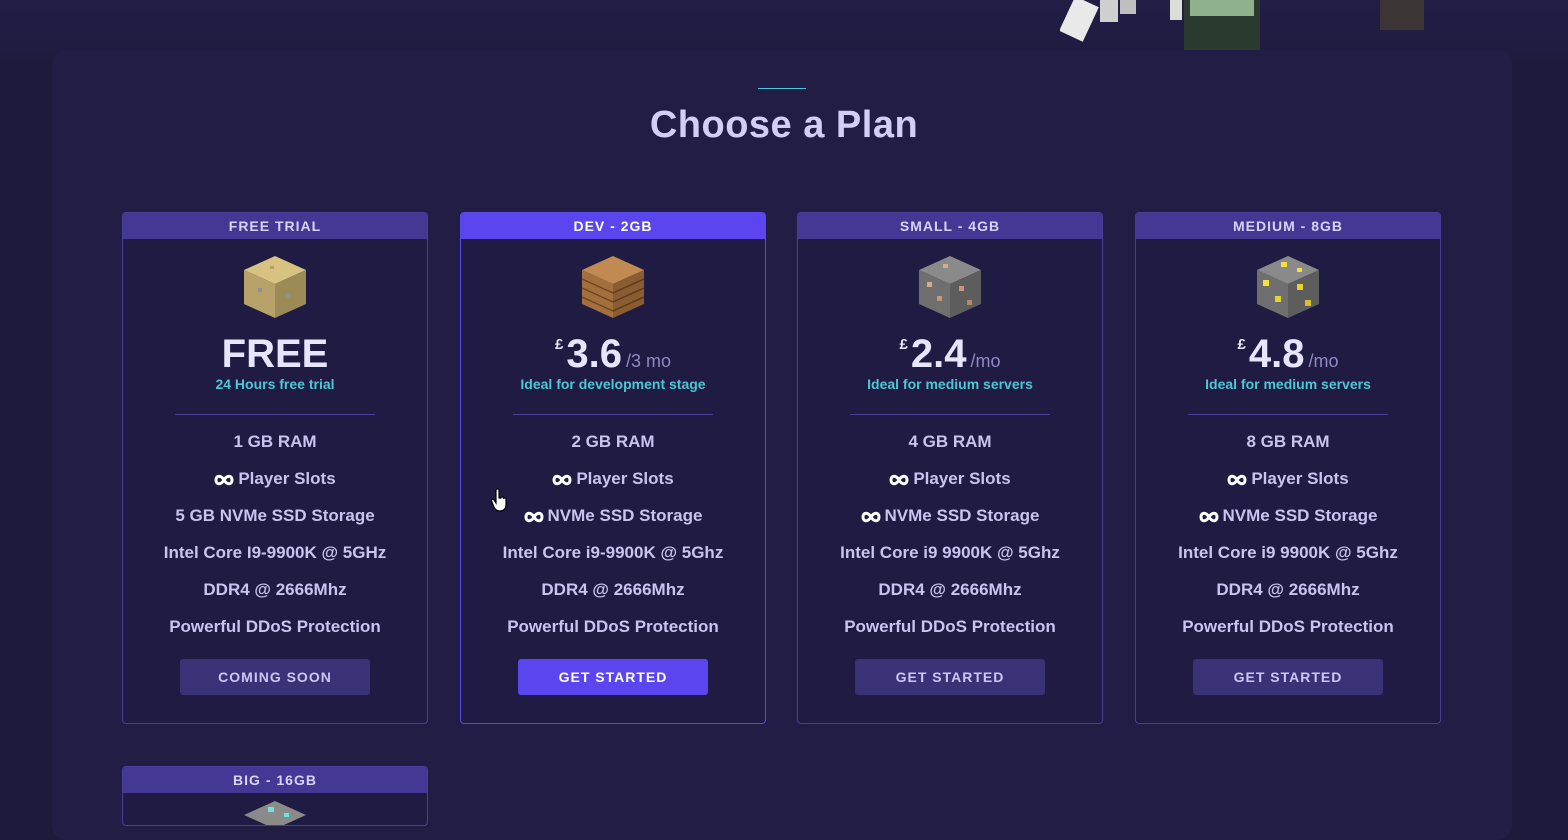  I want to click on price-amount: FREE, so click(275, 354).